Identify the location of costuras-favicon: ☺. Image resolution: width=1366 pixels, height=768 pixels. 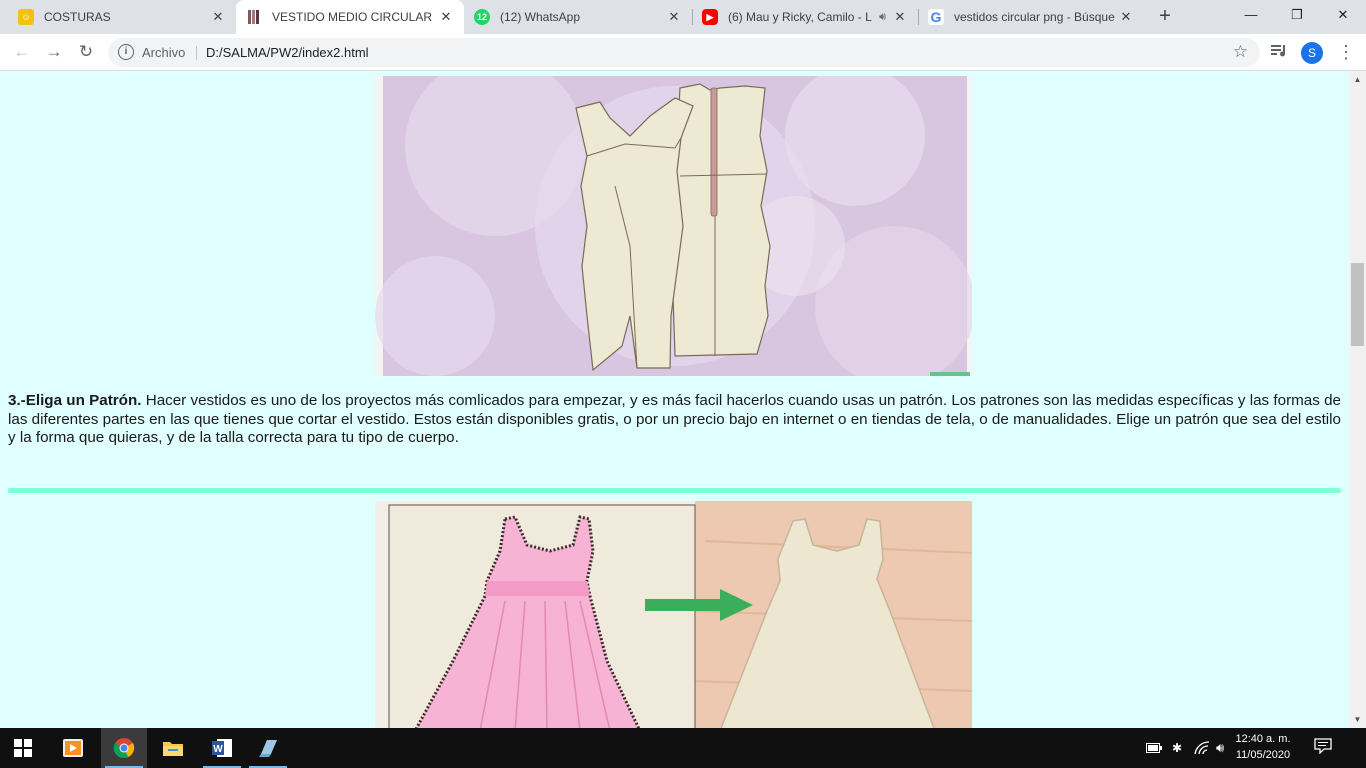
(26, 17).